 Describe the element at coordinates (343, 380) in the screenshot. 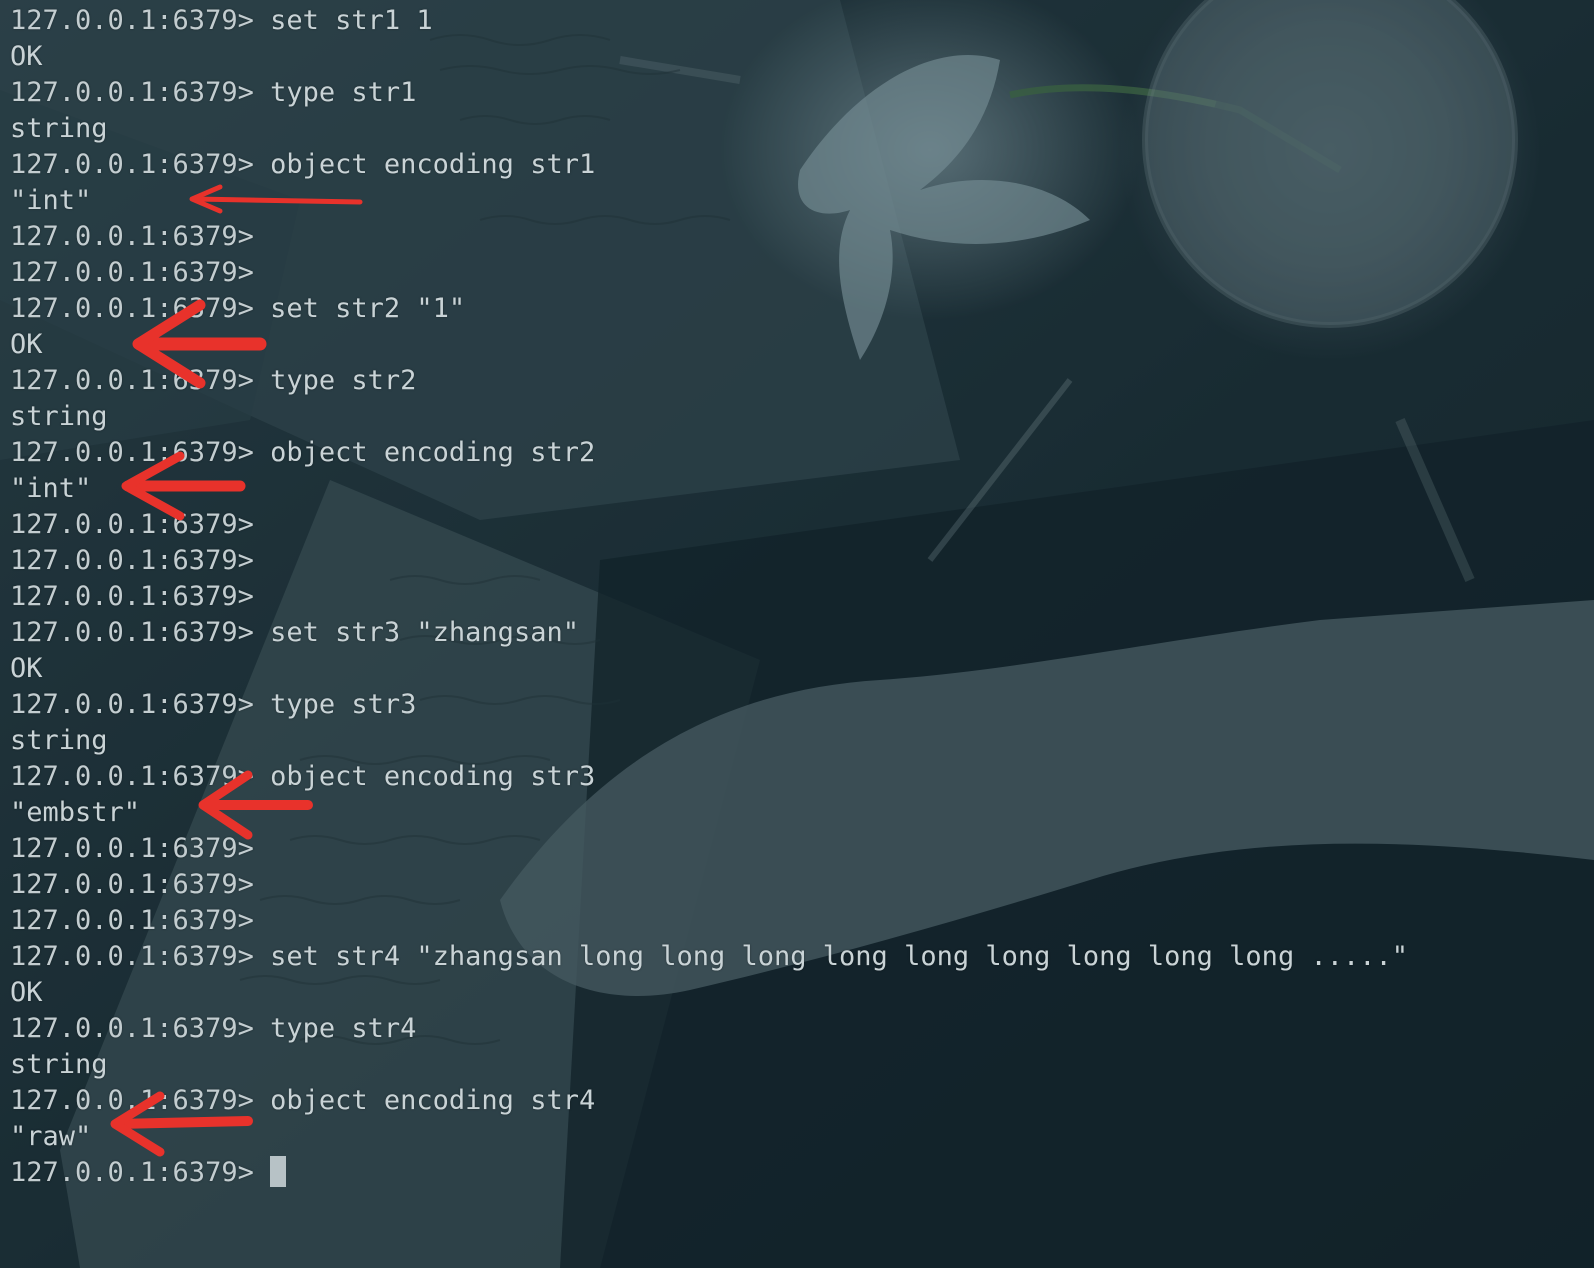

I see `terminal-command: type str2` at that location.